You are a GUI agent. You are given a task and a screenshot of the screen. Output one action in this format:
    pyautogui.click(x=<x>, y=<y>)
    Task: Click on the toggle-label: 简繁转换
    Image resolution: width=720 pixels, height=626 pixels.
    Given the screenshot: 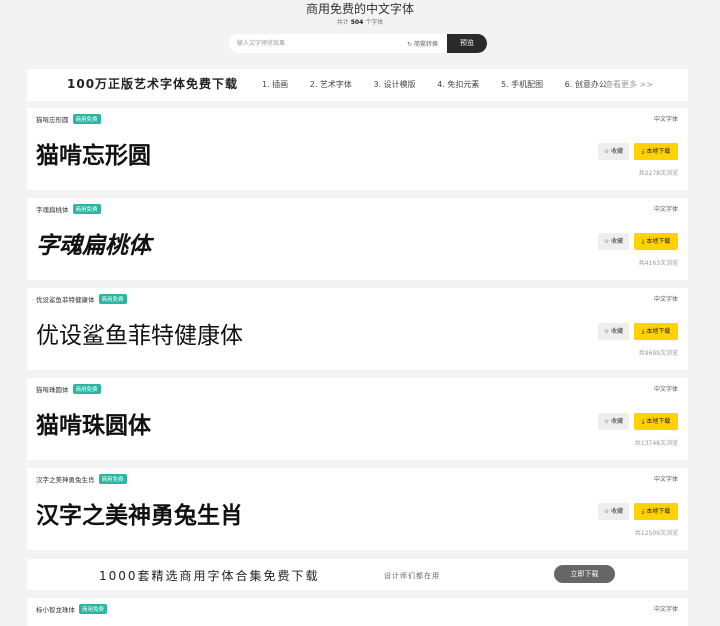 What is the action you would take?
    pyautogui.click(x=426, y=44)
    